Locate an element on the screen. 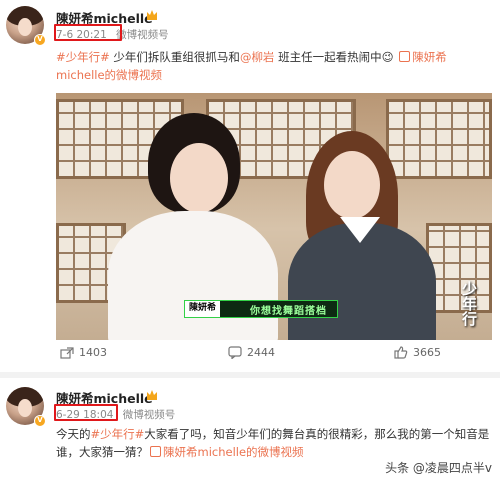  comment-count: 2444 is located at coordinates (261, 352).